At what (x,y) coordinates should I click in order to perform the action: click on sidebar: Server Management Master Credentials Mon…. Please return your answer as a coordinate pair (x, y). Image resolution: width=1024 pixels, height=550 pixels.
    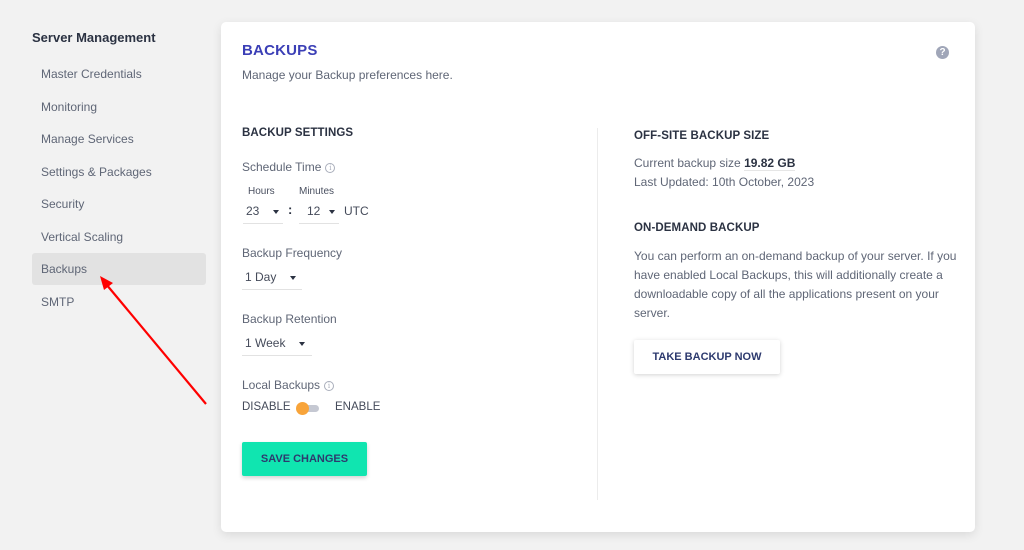
    Looking at the image, I should click on (119, 173).